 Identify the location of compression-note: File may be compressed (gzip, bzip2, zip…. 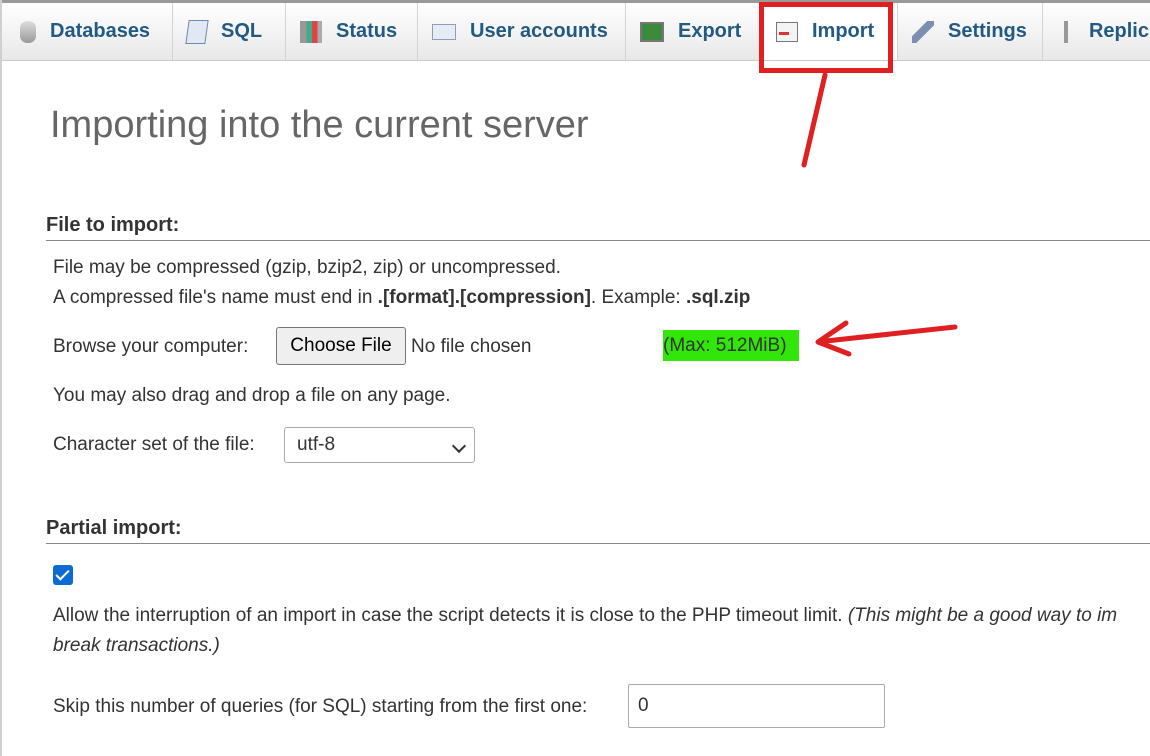
(307, 267).